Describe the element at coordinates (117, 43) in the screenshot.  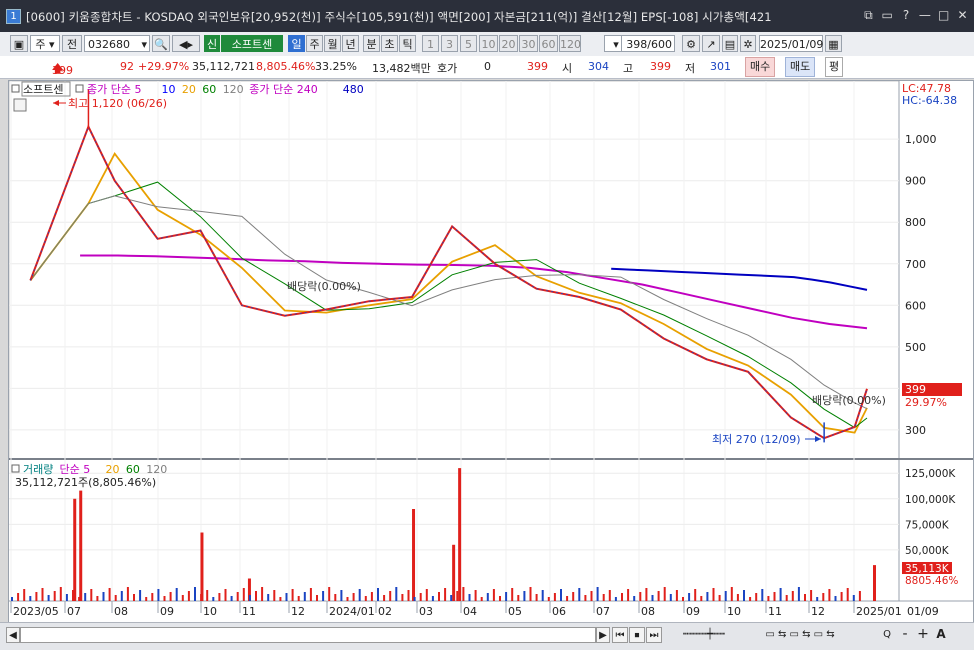
I see `stock-code-input: 032680 ▾` at that location.